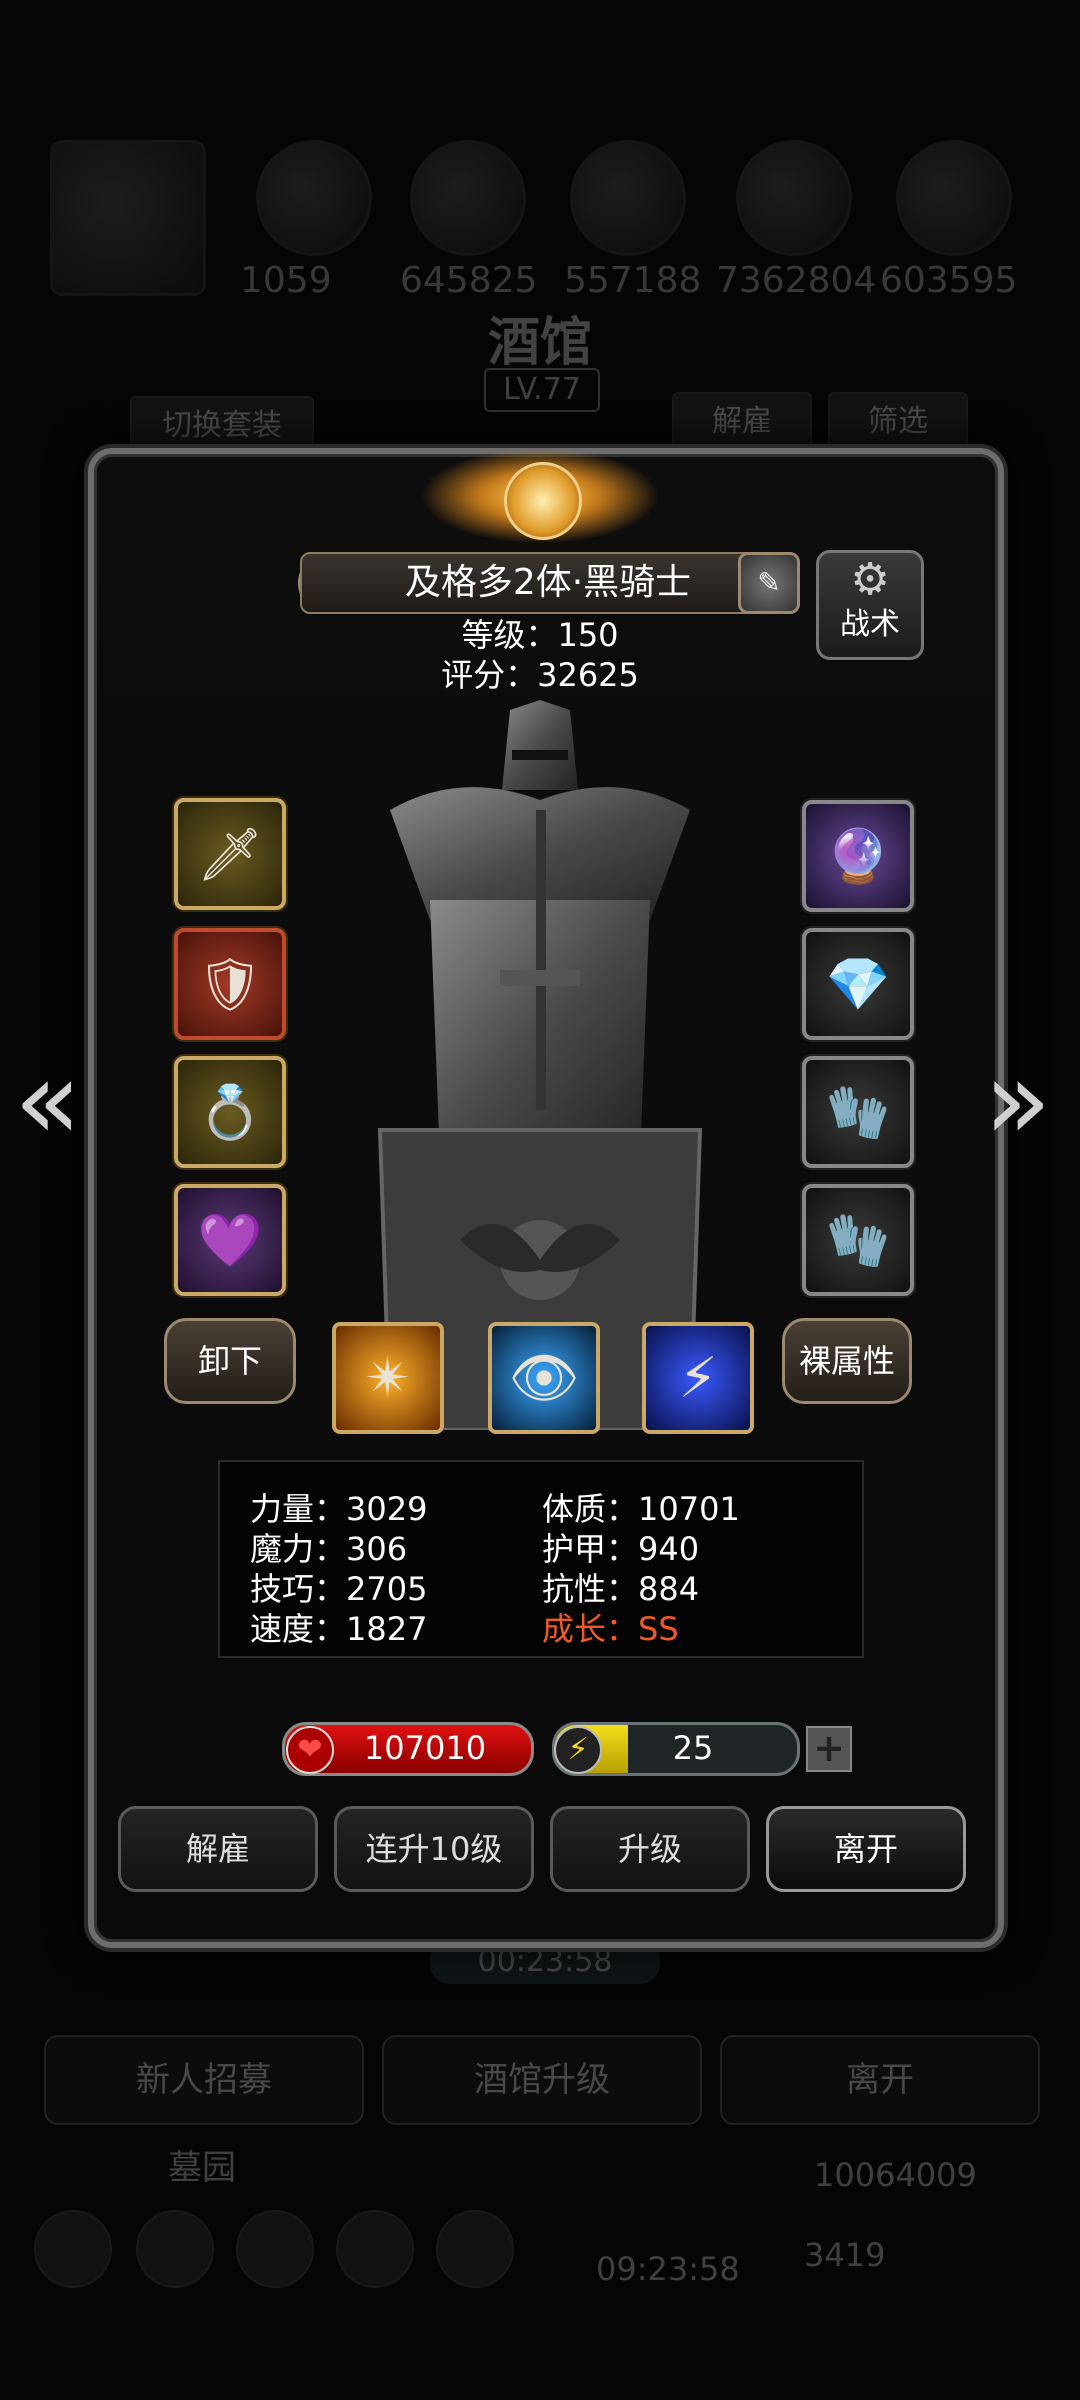  I want to click on tavern-title: 酒馆, so click(539, 343).